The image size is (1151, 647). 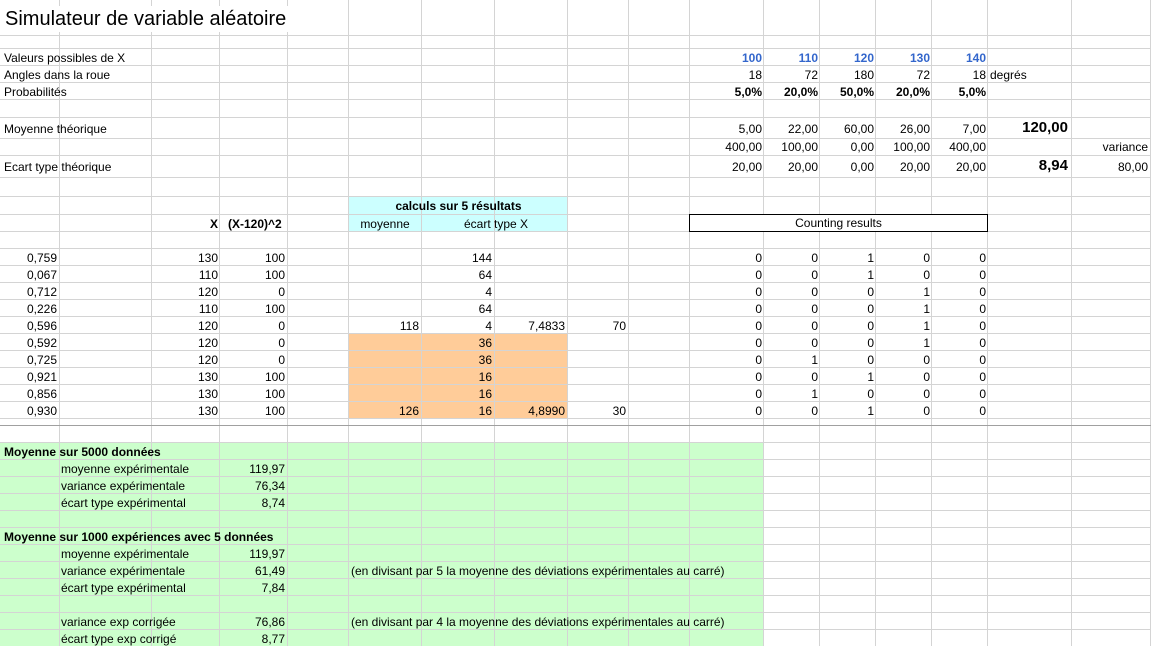 What do you see at coordinates (125, 554) in the screenshot?
I see `s2-mean-label: moyenne expérimentale` at bounding box center [125, 554].